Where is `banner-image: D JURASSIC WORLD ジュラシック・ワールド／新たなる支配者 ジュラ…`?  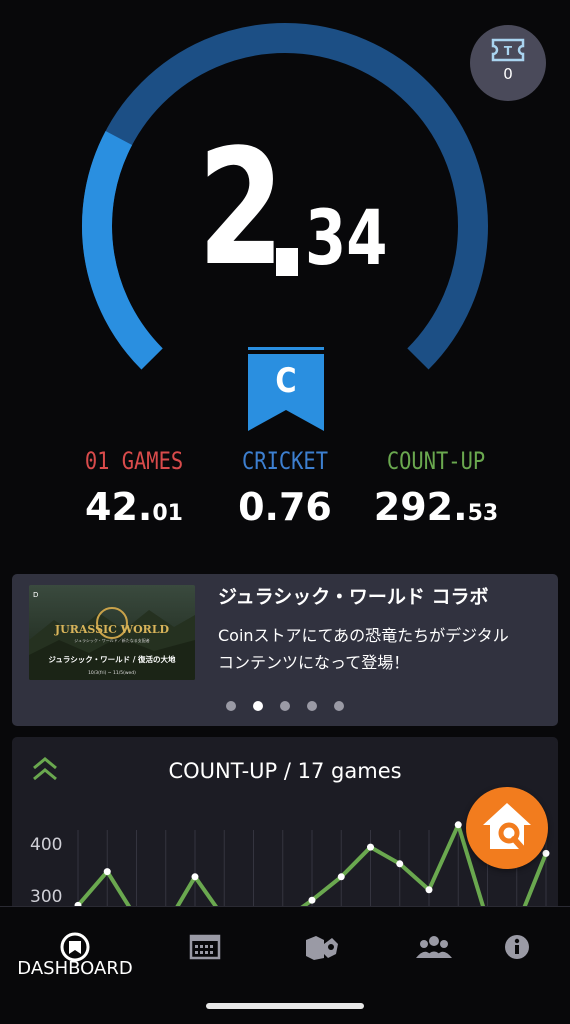
banner-image: D JURASSIC WORLD ジュラシック・ワールド／新たなる支配者 ジュラ… is located at coordinates (112, 632).